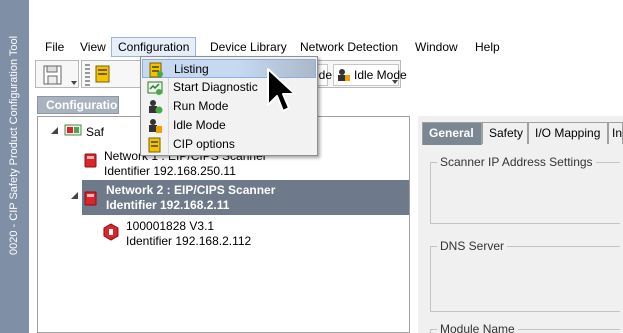 Image resolution: width=623 pixels, height=333 pixels. I want to click on cip-options-icon, so click(155, 145).